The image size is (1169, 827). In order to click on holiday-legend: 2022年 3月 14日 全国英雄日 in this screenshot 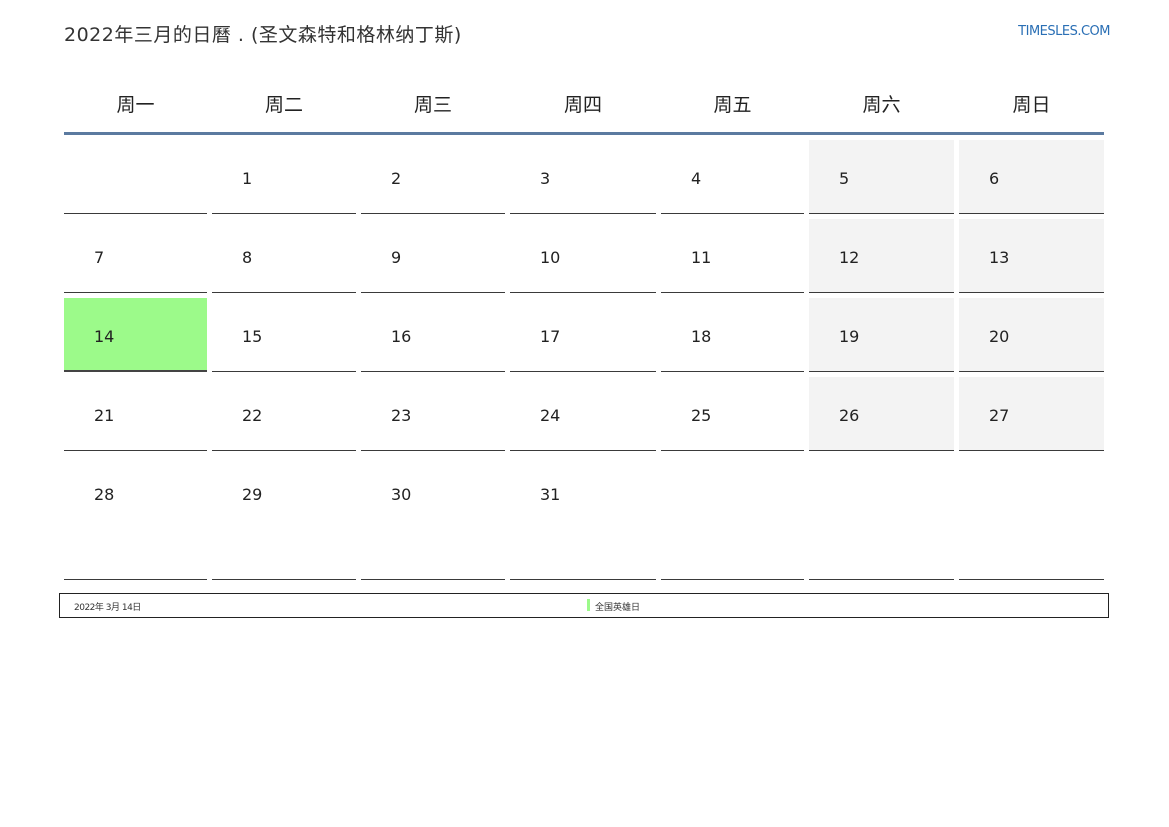, I will do `click(584, 605)`.